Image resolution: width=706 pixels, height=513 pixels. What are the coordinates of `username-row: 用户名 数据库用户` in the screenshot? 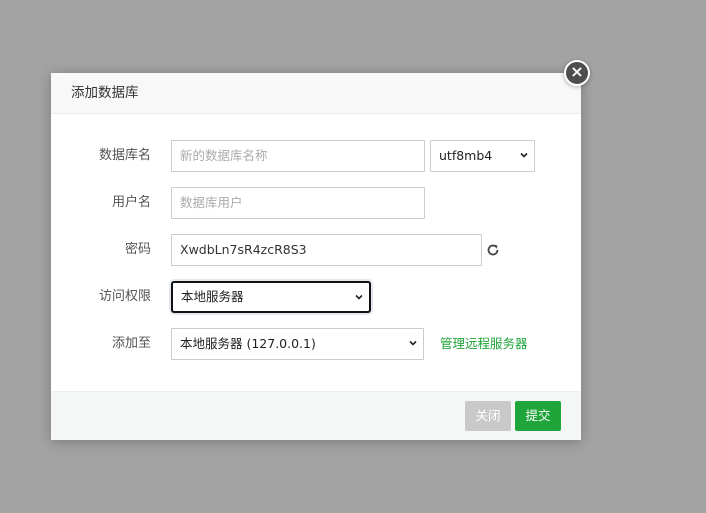 It's located at (316, 203).